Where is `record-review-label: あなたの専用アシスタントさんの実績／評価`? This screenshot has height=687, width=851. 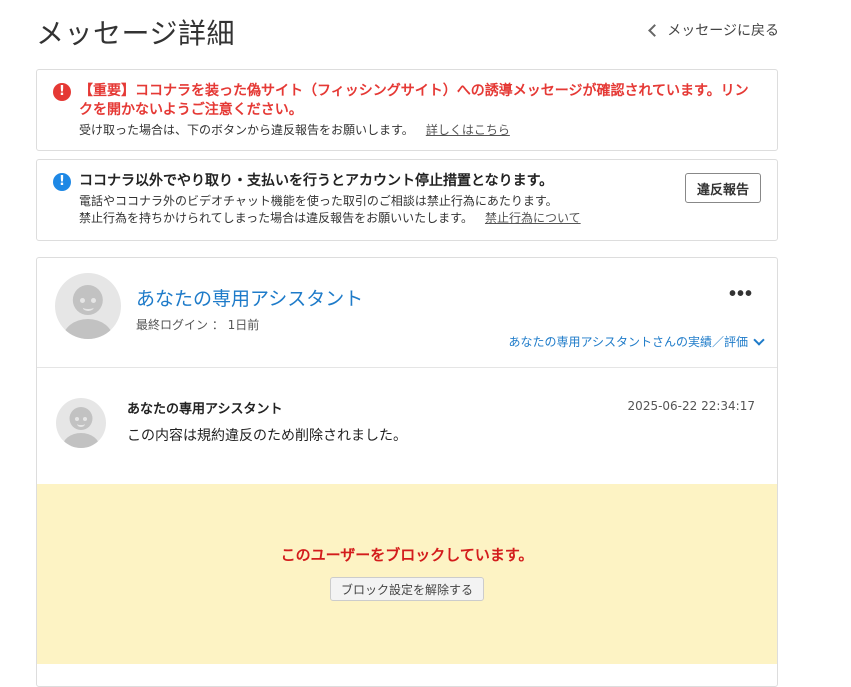
record-review-label: あなたの専用アシスタントさんの実績／評価 is located at coordinates (628, 342).